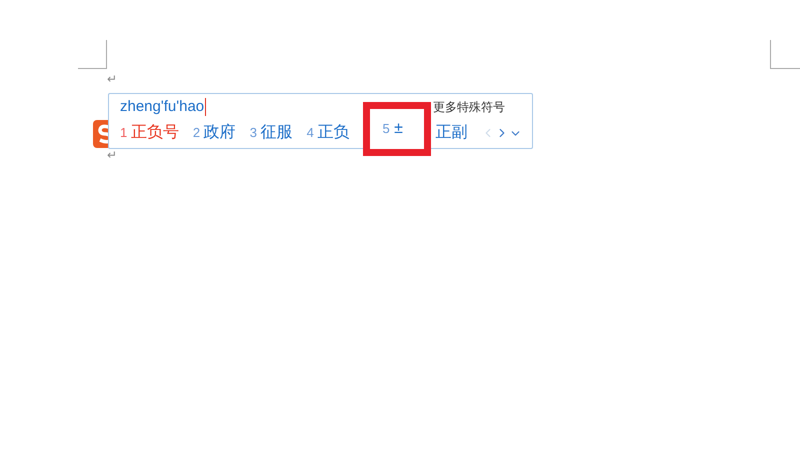  What do you see at coordinates (392, 129) in the screenshot?
I see `candidate-item: 5 ±` at bounding box center [392, 129].